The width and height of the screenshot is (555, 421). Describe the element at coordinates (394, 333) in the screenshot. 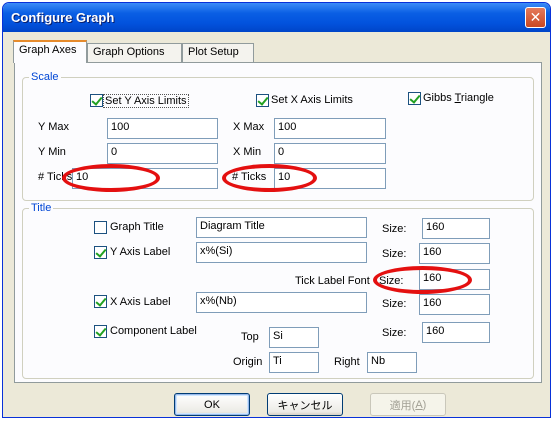

I see `component-size-label: Size:` at that location.